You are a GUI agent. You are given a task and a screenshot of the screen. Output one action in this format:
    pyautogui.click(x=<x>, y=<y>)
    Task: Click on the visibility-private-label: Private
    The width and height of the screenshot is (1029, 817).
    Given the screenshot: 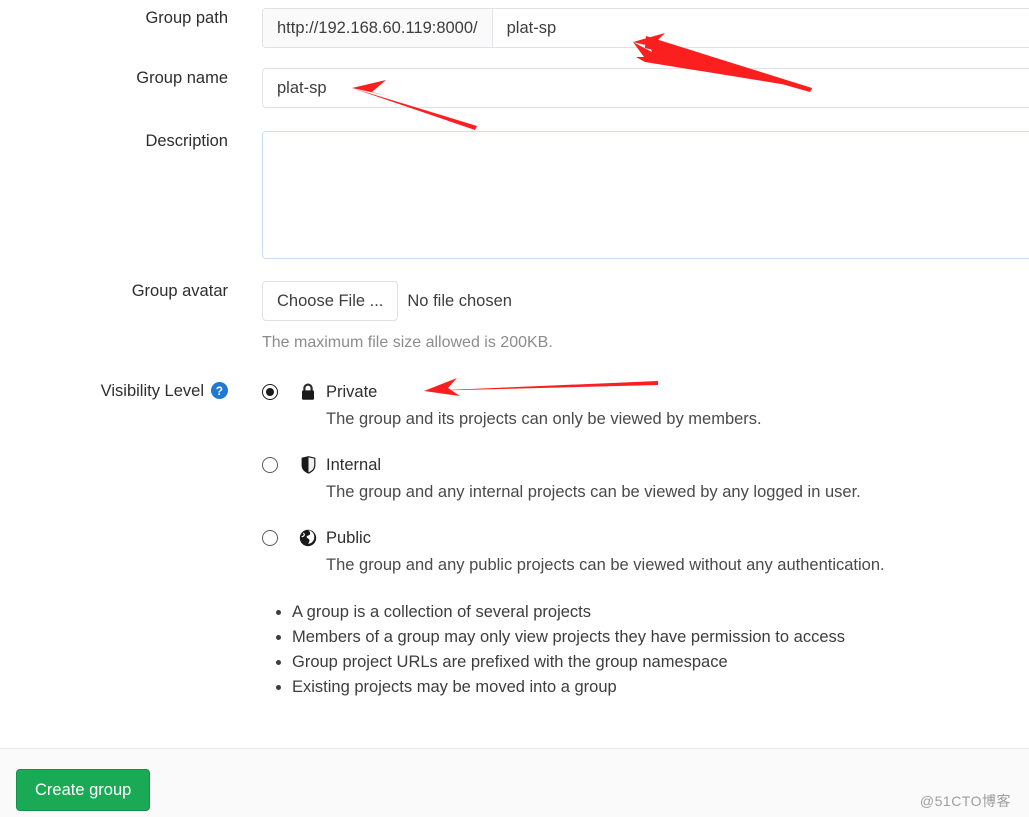 What is the action you would take?
    pyautogui.click(x=352, y=391)
    